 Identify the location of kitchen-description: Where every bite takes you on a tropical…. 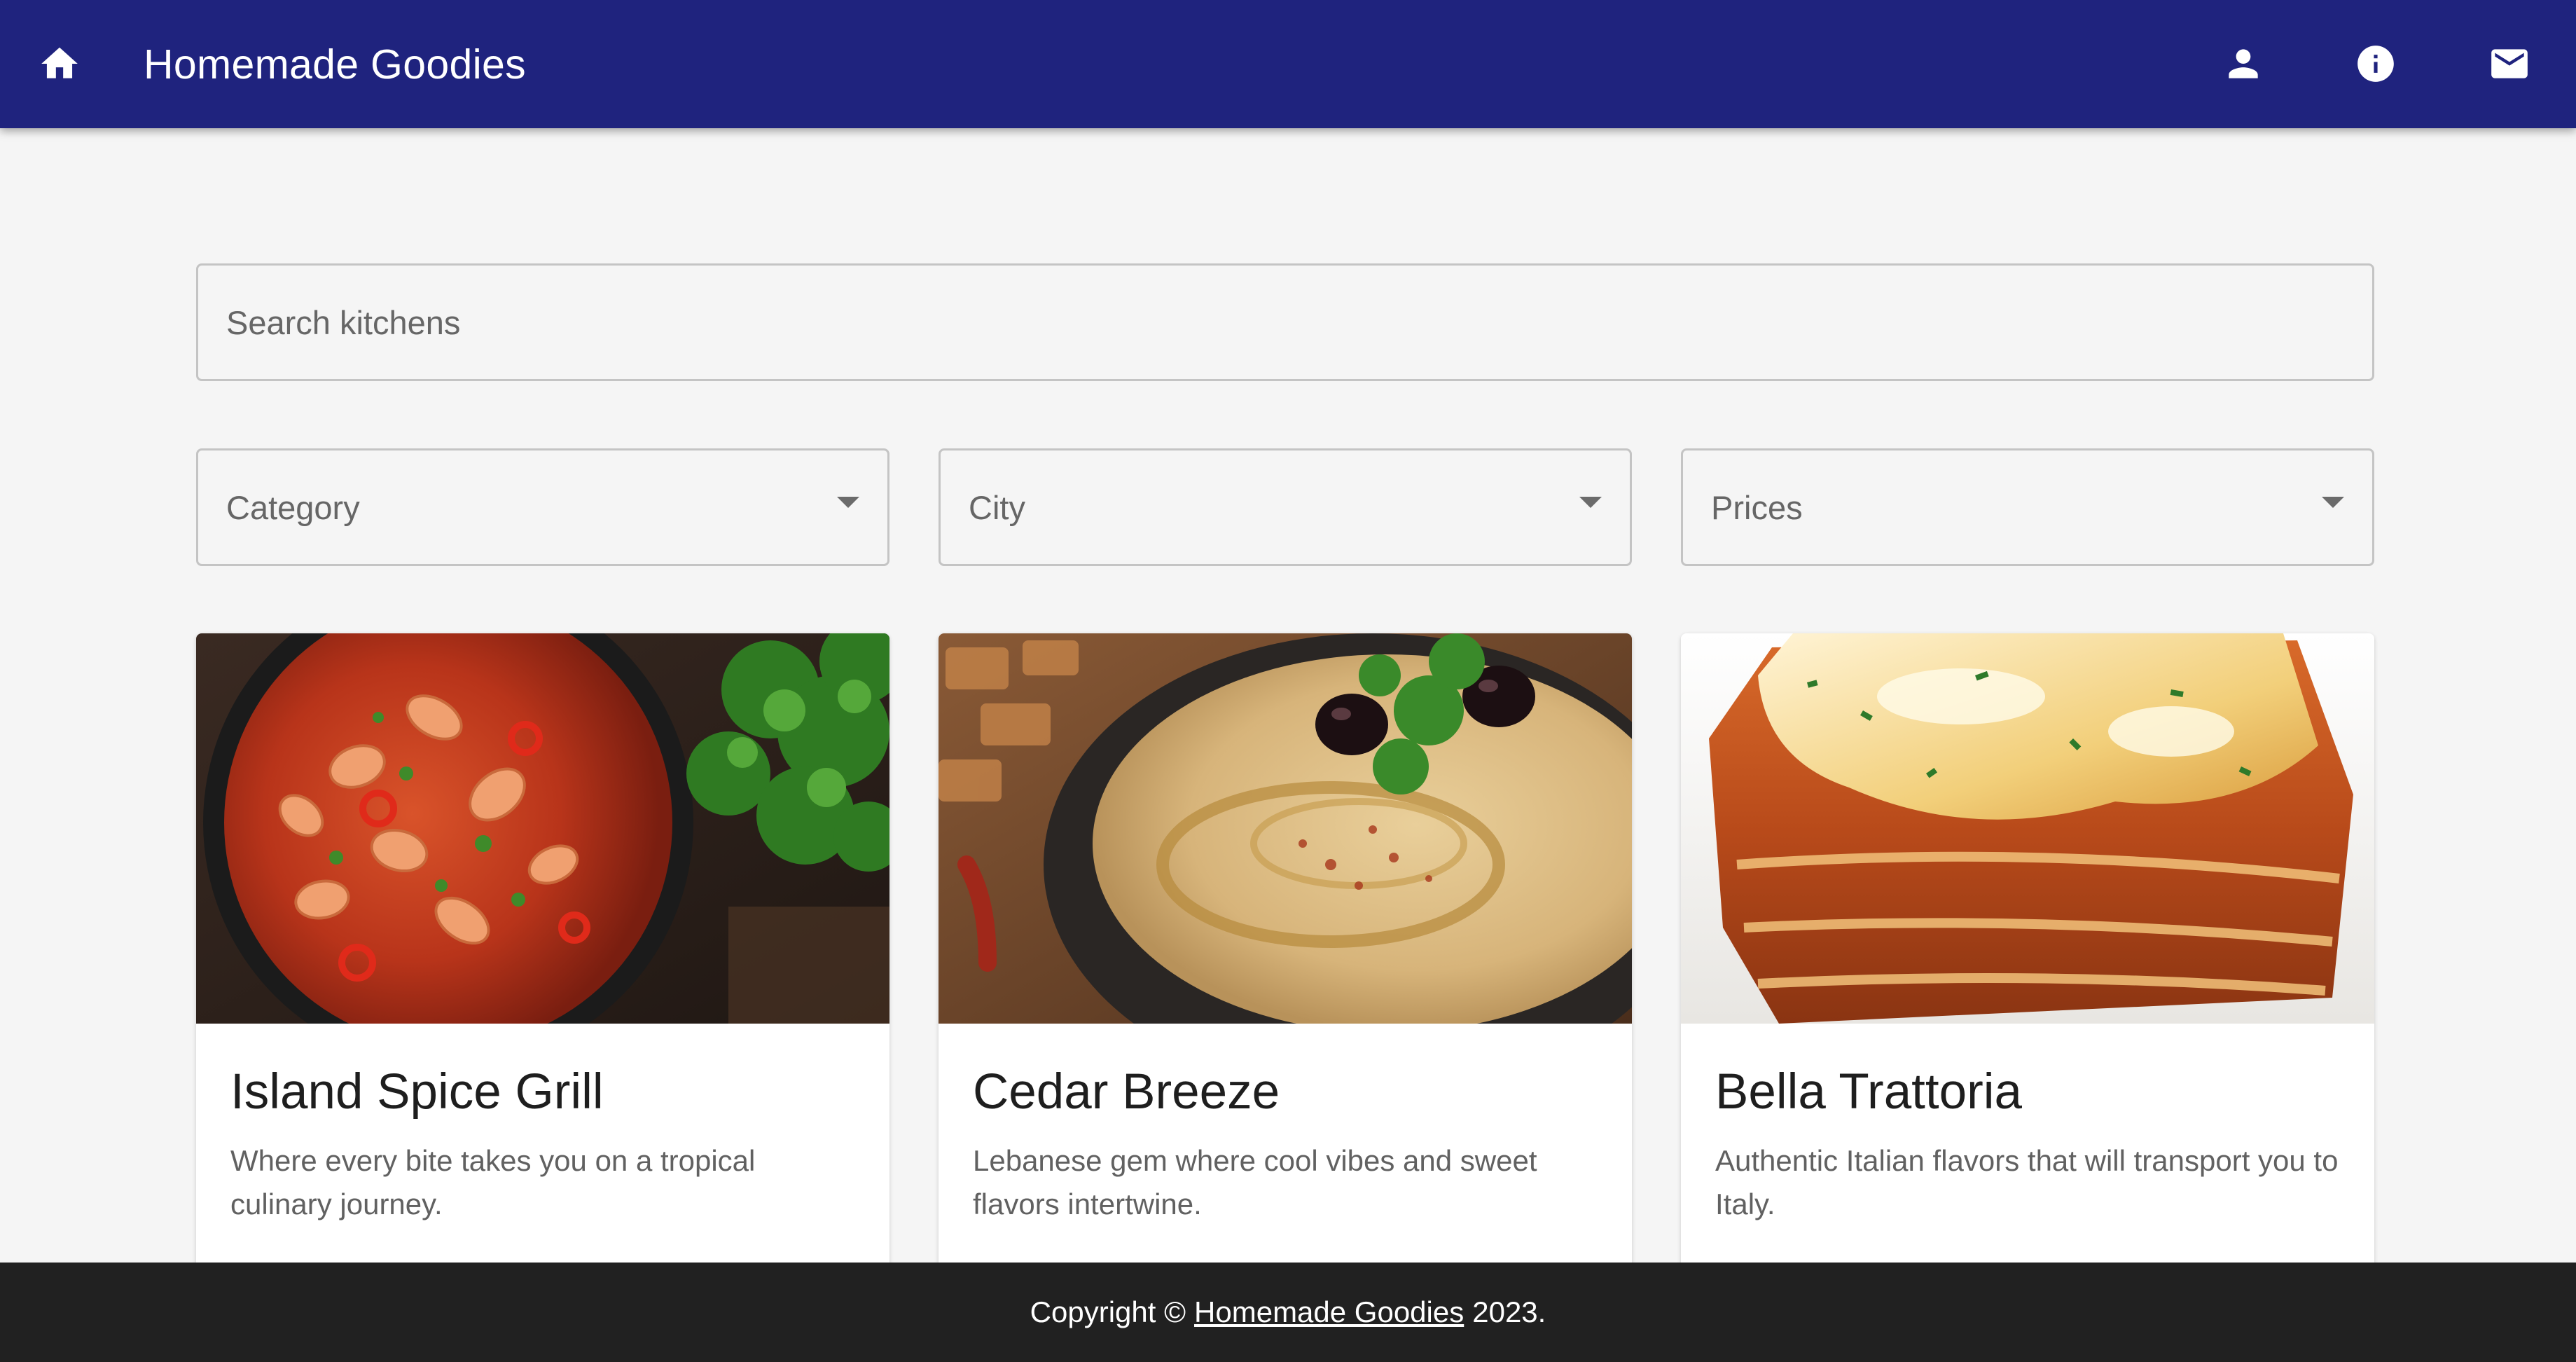
(493, 1182).